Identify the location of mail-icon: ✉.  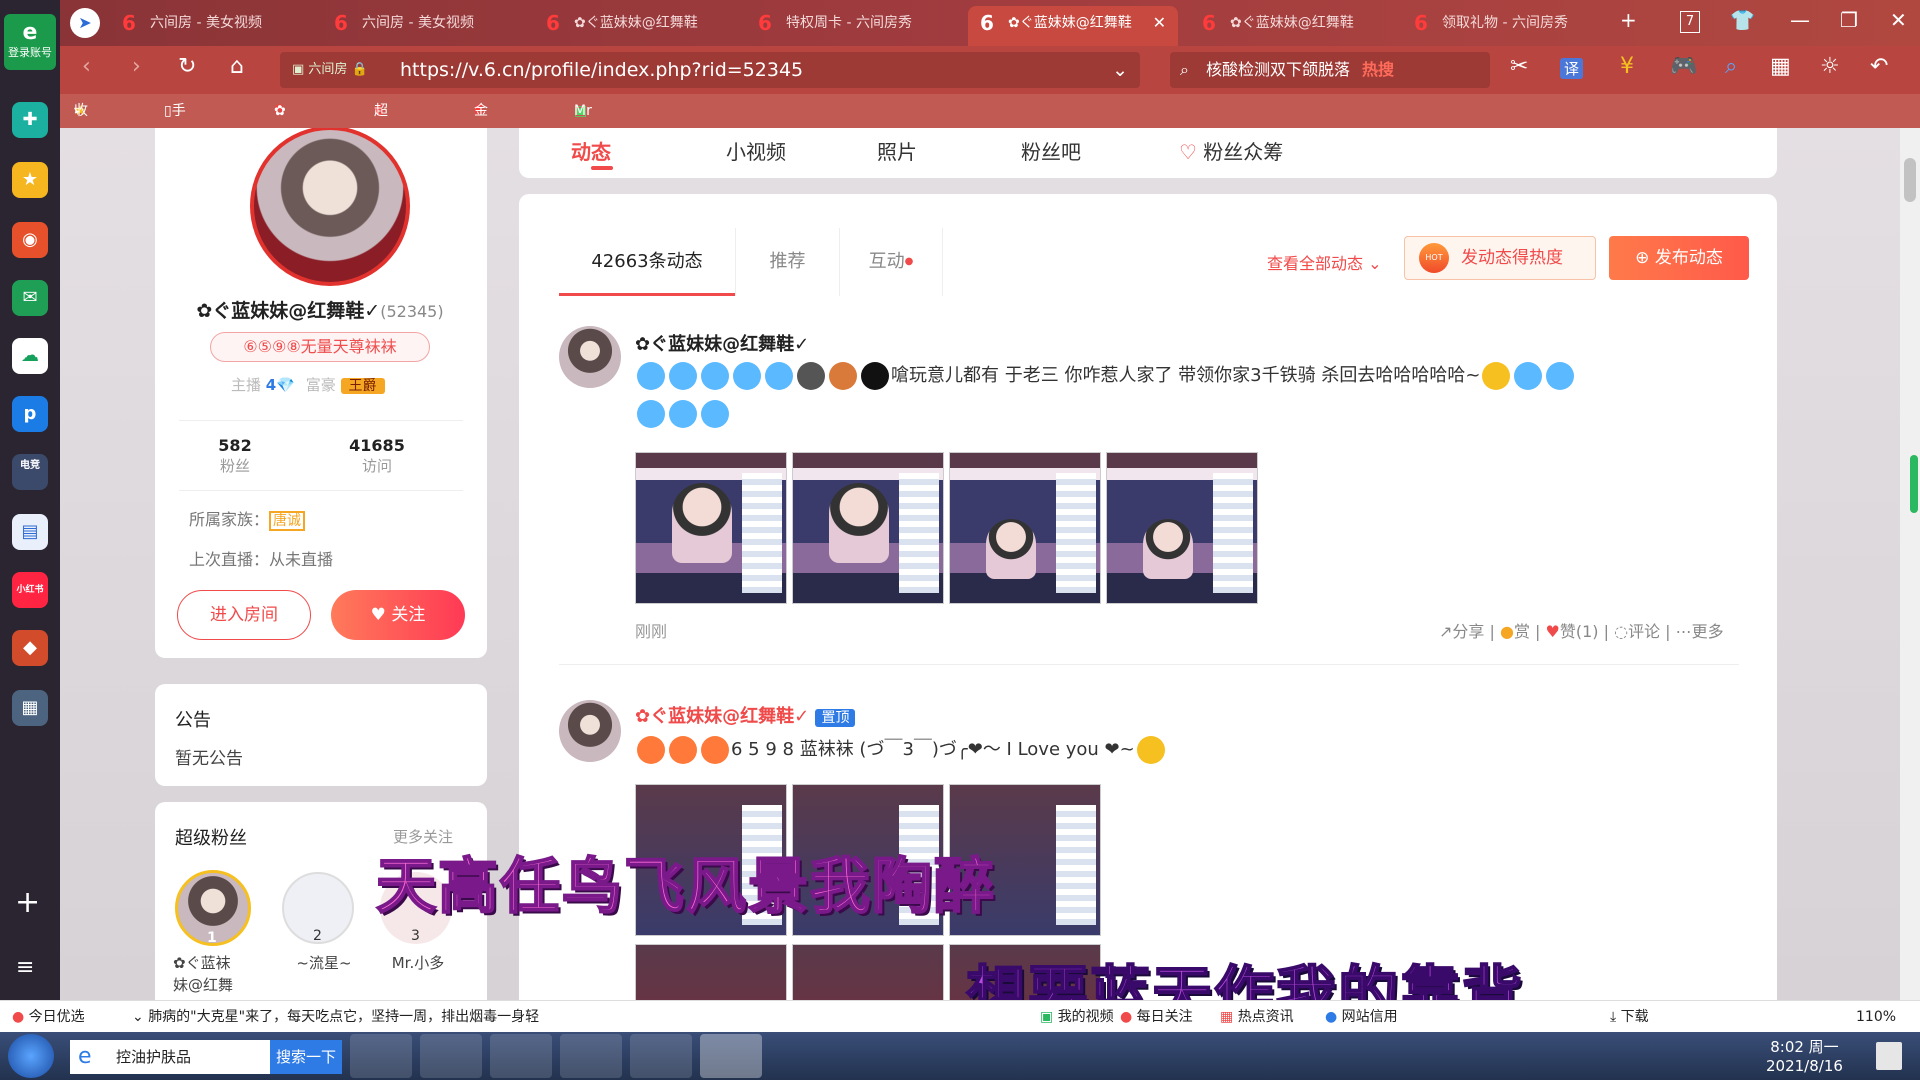
(30, 298).